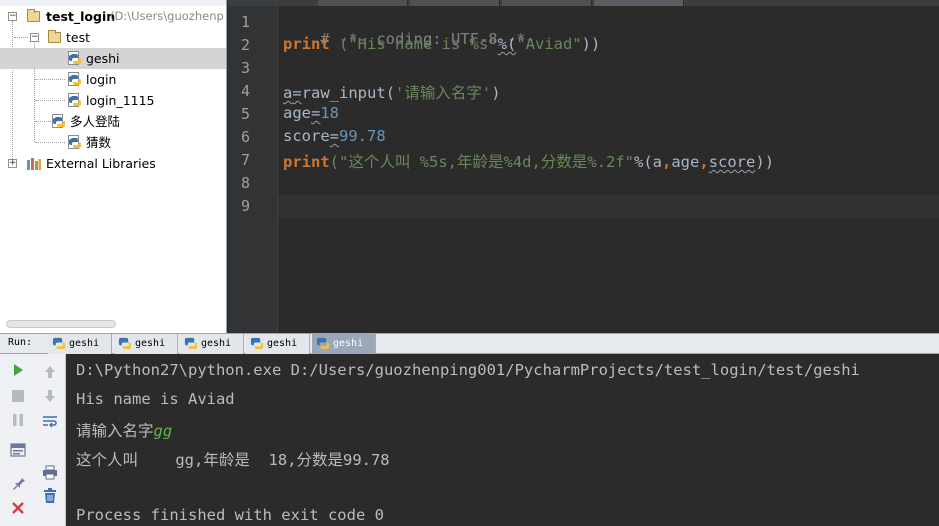 Image resolution: width=939 pixels, height=526 pixels. I want to click on code-number: 18, so click(330, 113).